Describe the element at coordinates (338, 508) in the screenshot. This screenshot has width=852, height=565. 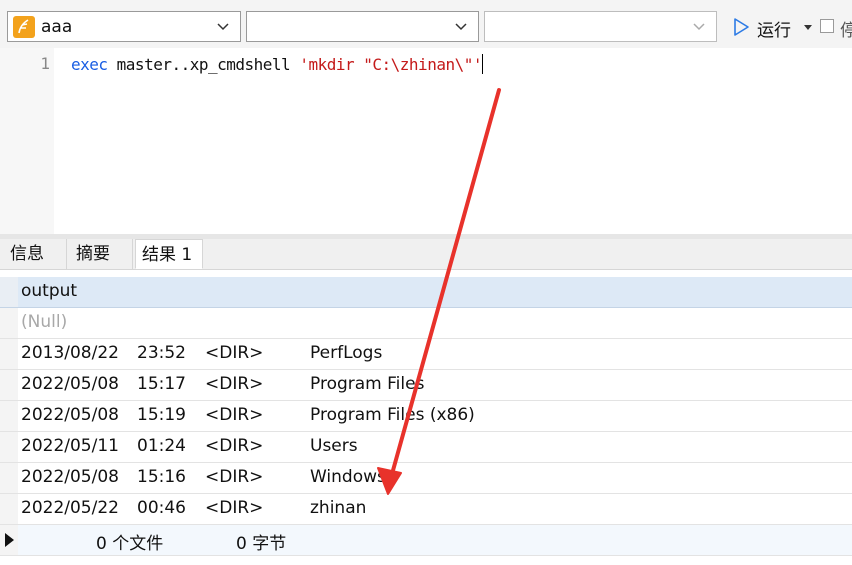
I see `cell-name: zhinan` at that location.